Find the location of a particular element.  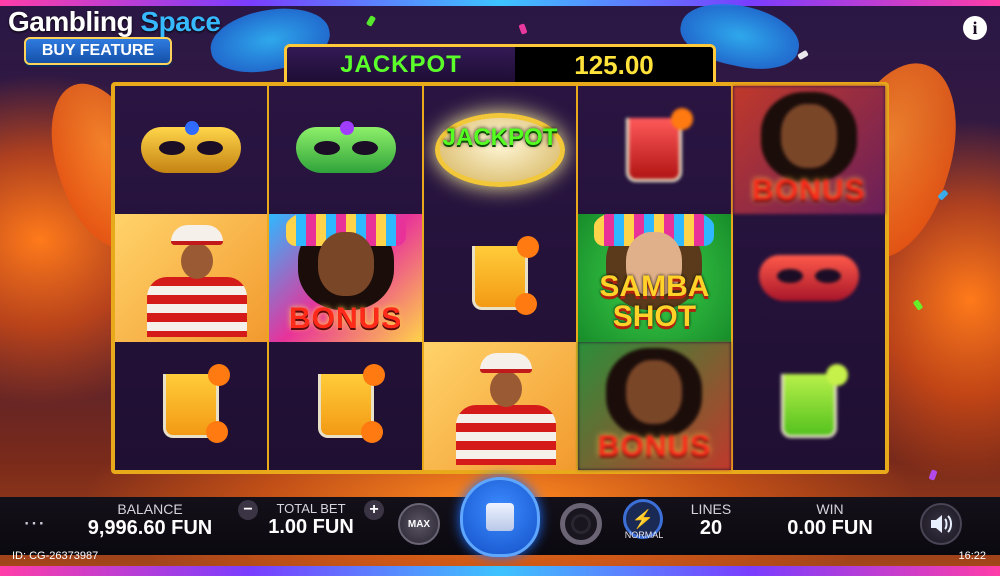

symbol-red-cocktail is located at coordinates (654, 150).